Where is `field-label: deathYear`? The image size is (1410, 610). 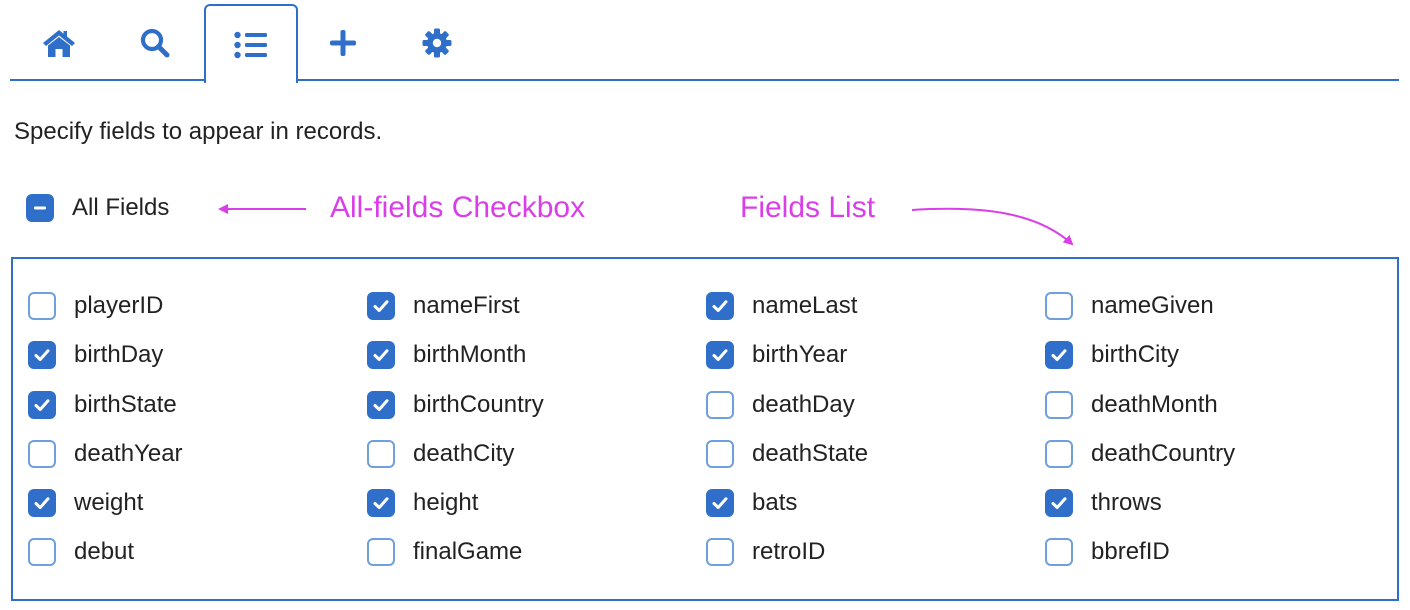 field-label: deathYear is located at coordinates (128, 453).